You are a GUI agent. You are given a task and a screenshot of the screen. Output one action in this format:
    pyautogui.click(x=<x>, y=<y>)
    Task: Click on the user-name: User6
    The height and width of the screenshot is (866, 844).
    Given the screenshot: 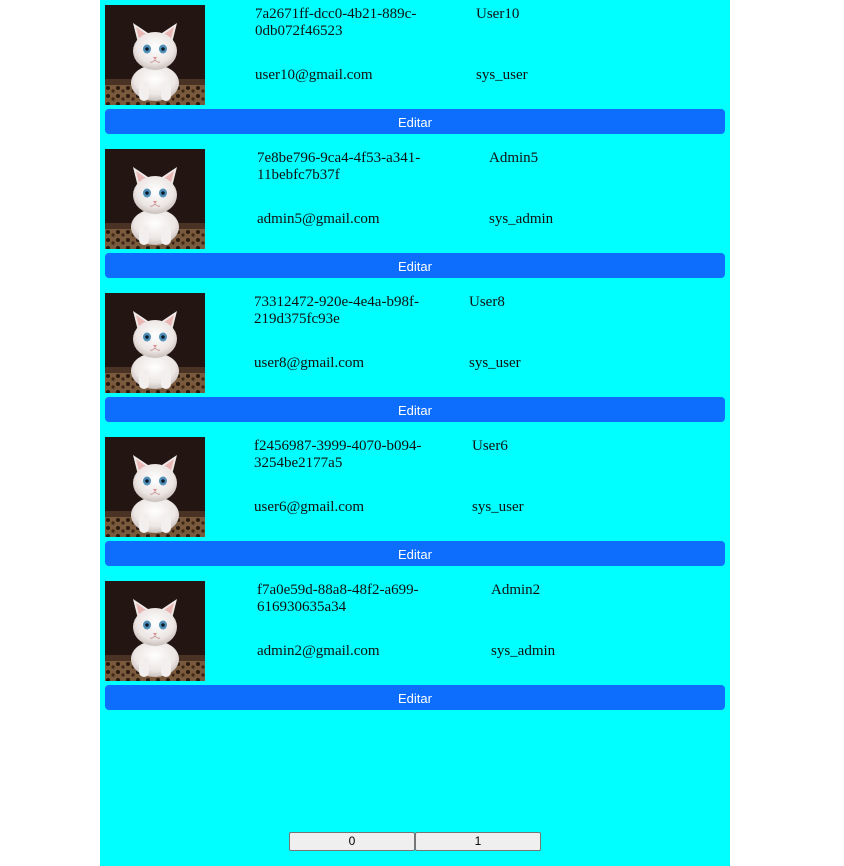 What is the action you would take?
    pyautogui.click(x=490, y=446)
    